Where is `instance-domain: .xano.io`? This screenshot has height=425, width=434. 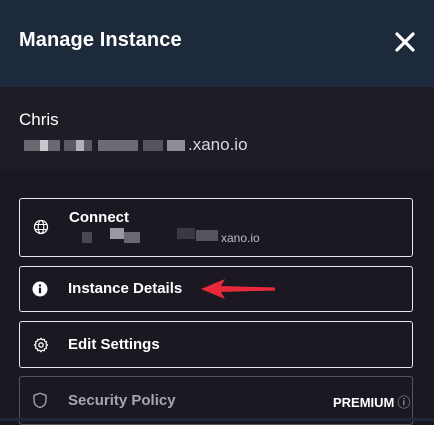
instance-domain: .xano.io is located at coordinates (154, 145).